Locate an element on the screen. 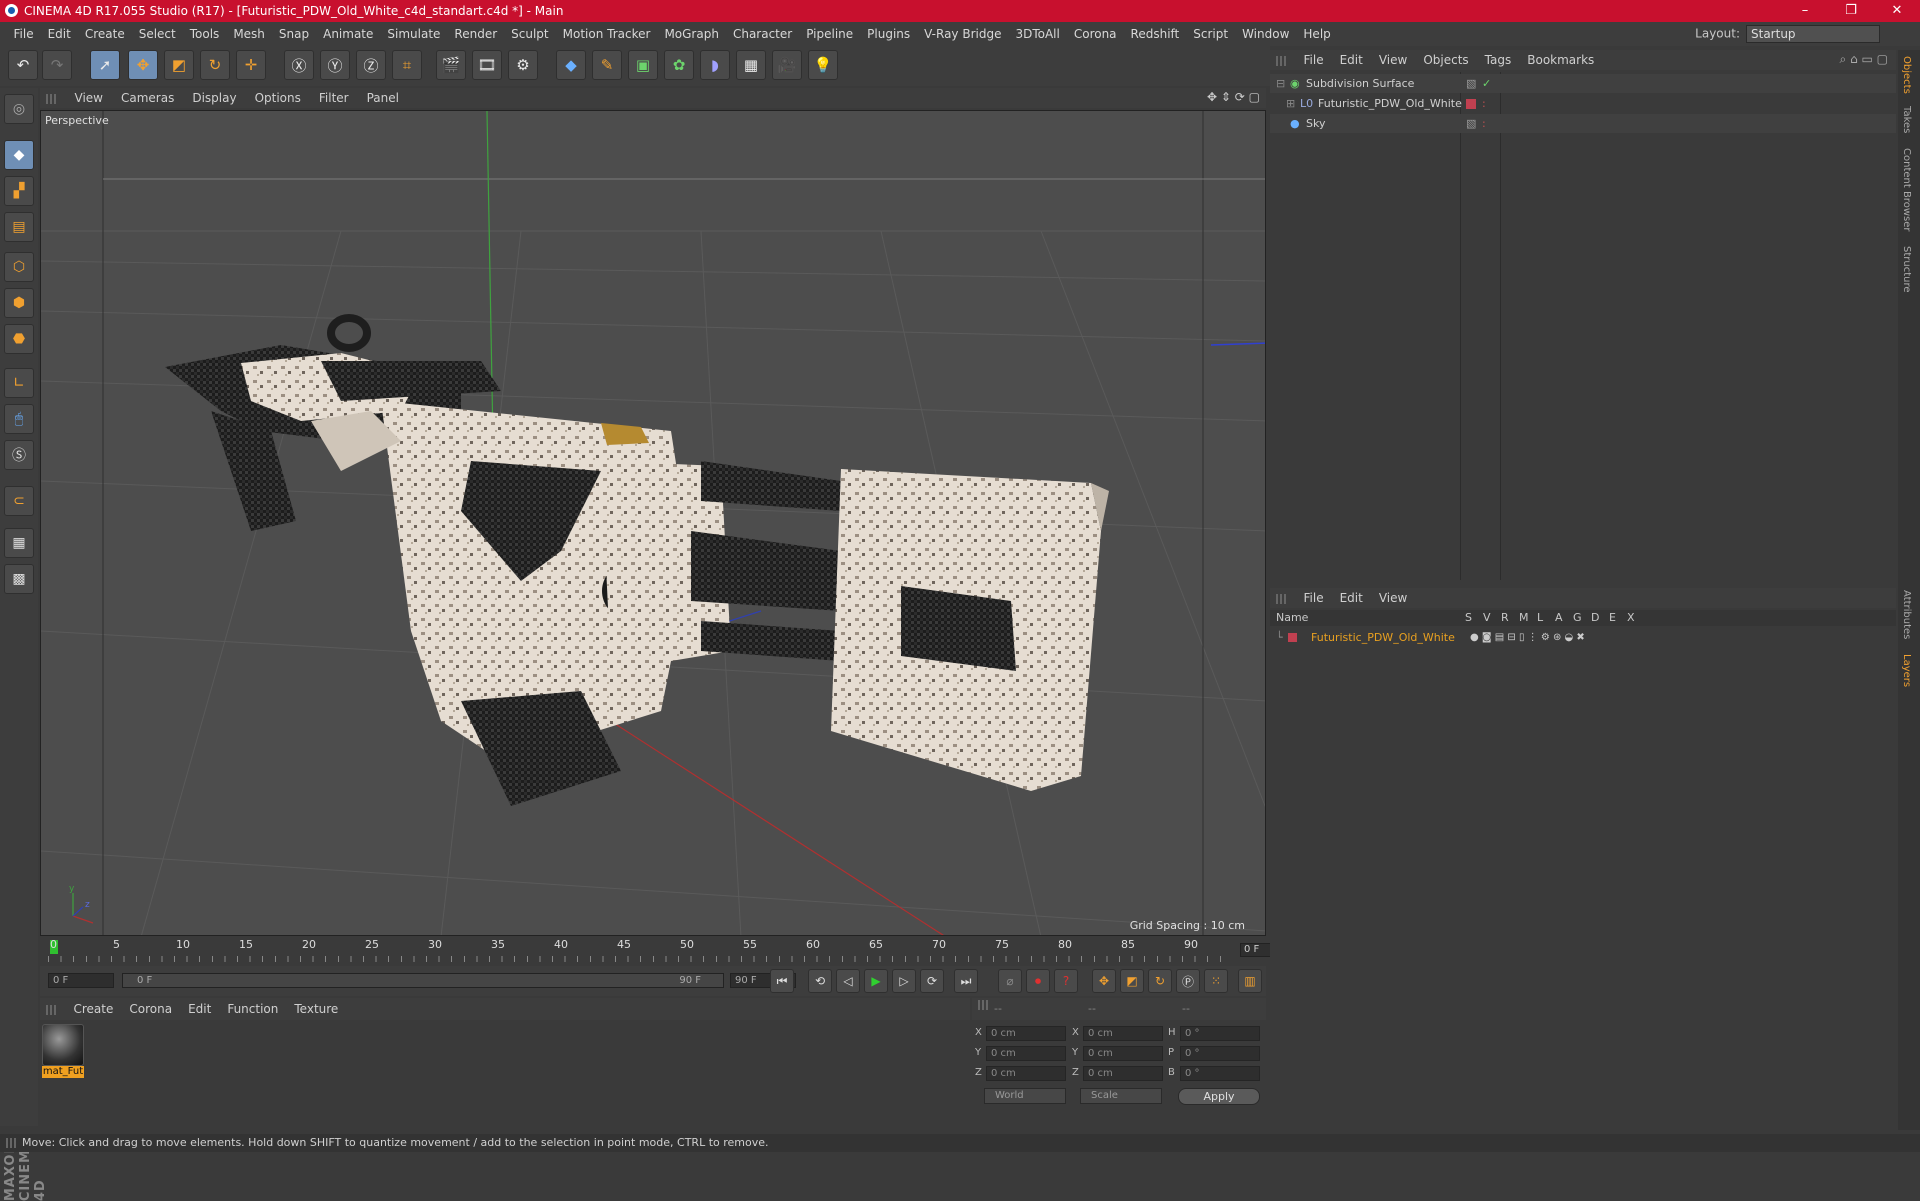 Image resolution: width=1920 pixels, height=1201 pixels. rotate-tool-icon: ↻ is located at coordinates (215, 65).